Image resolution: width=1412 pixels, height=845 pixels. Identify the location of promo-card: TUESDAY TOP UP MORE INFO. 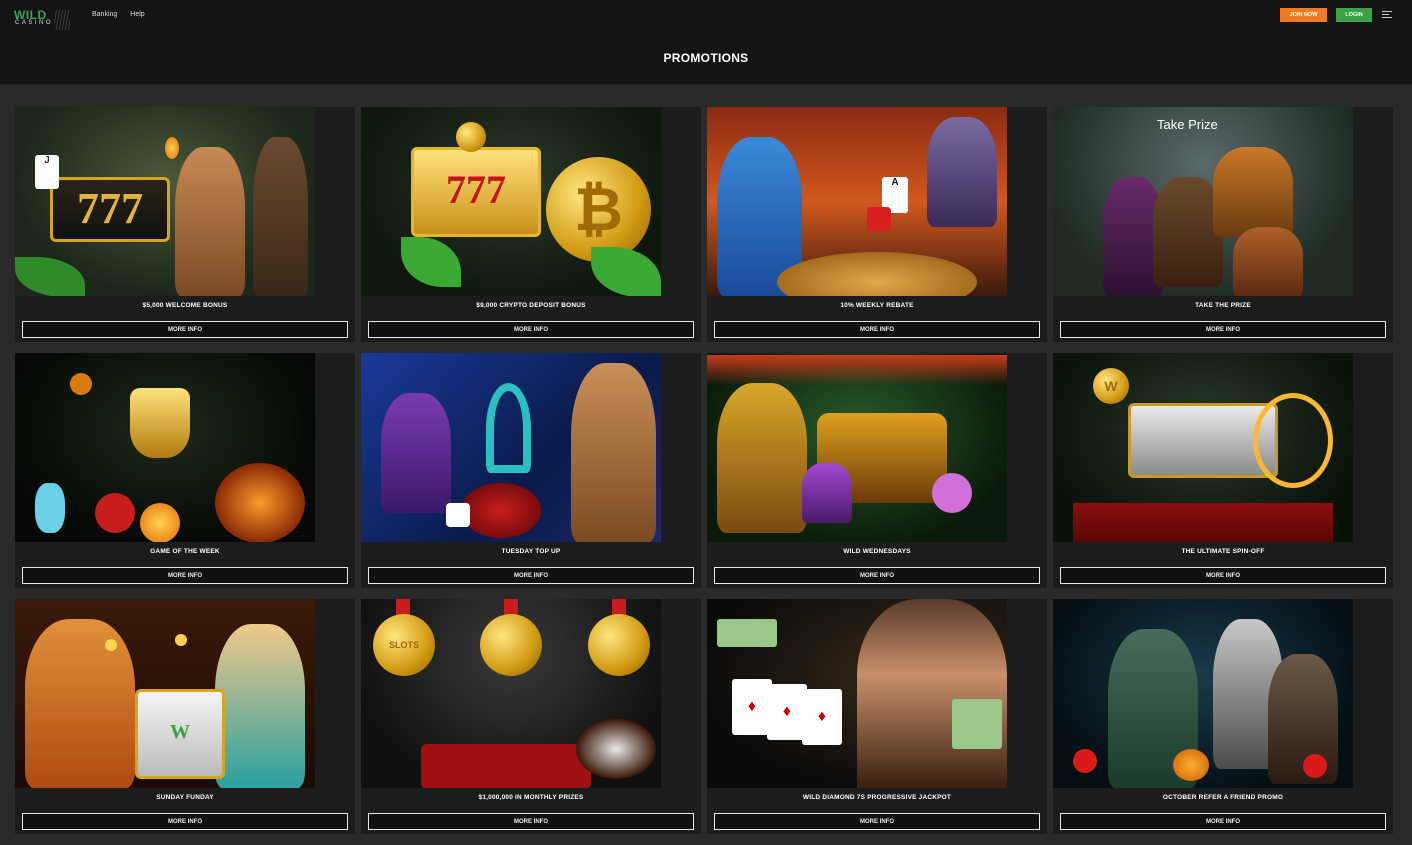
(531, 470).